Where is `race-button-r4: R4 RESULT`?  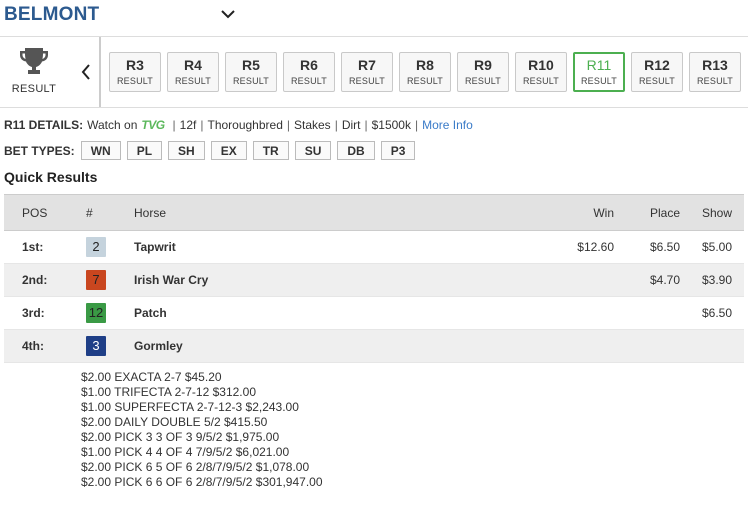
race-button-r4: R4 RESULT is located at coordinates (193, 72).